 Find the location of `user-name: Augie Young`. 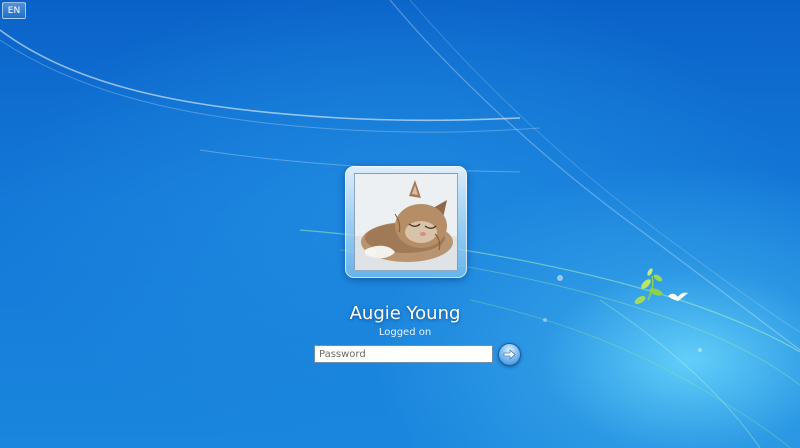

user-name: Augie Young is located at coordinates (405, 313).